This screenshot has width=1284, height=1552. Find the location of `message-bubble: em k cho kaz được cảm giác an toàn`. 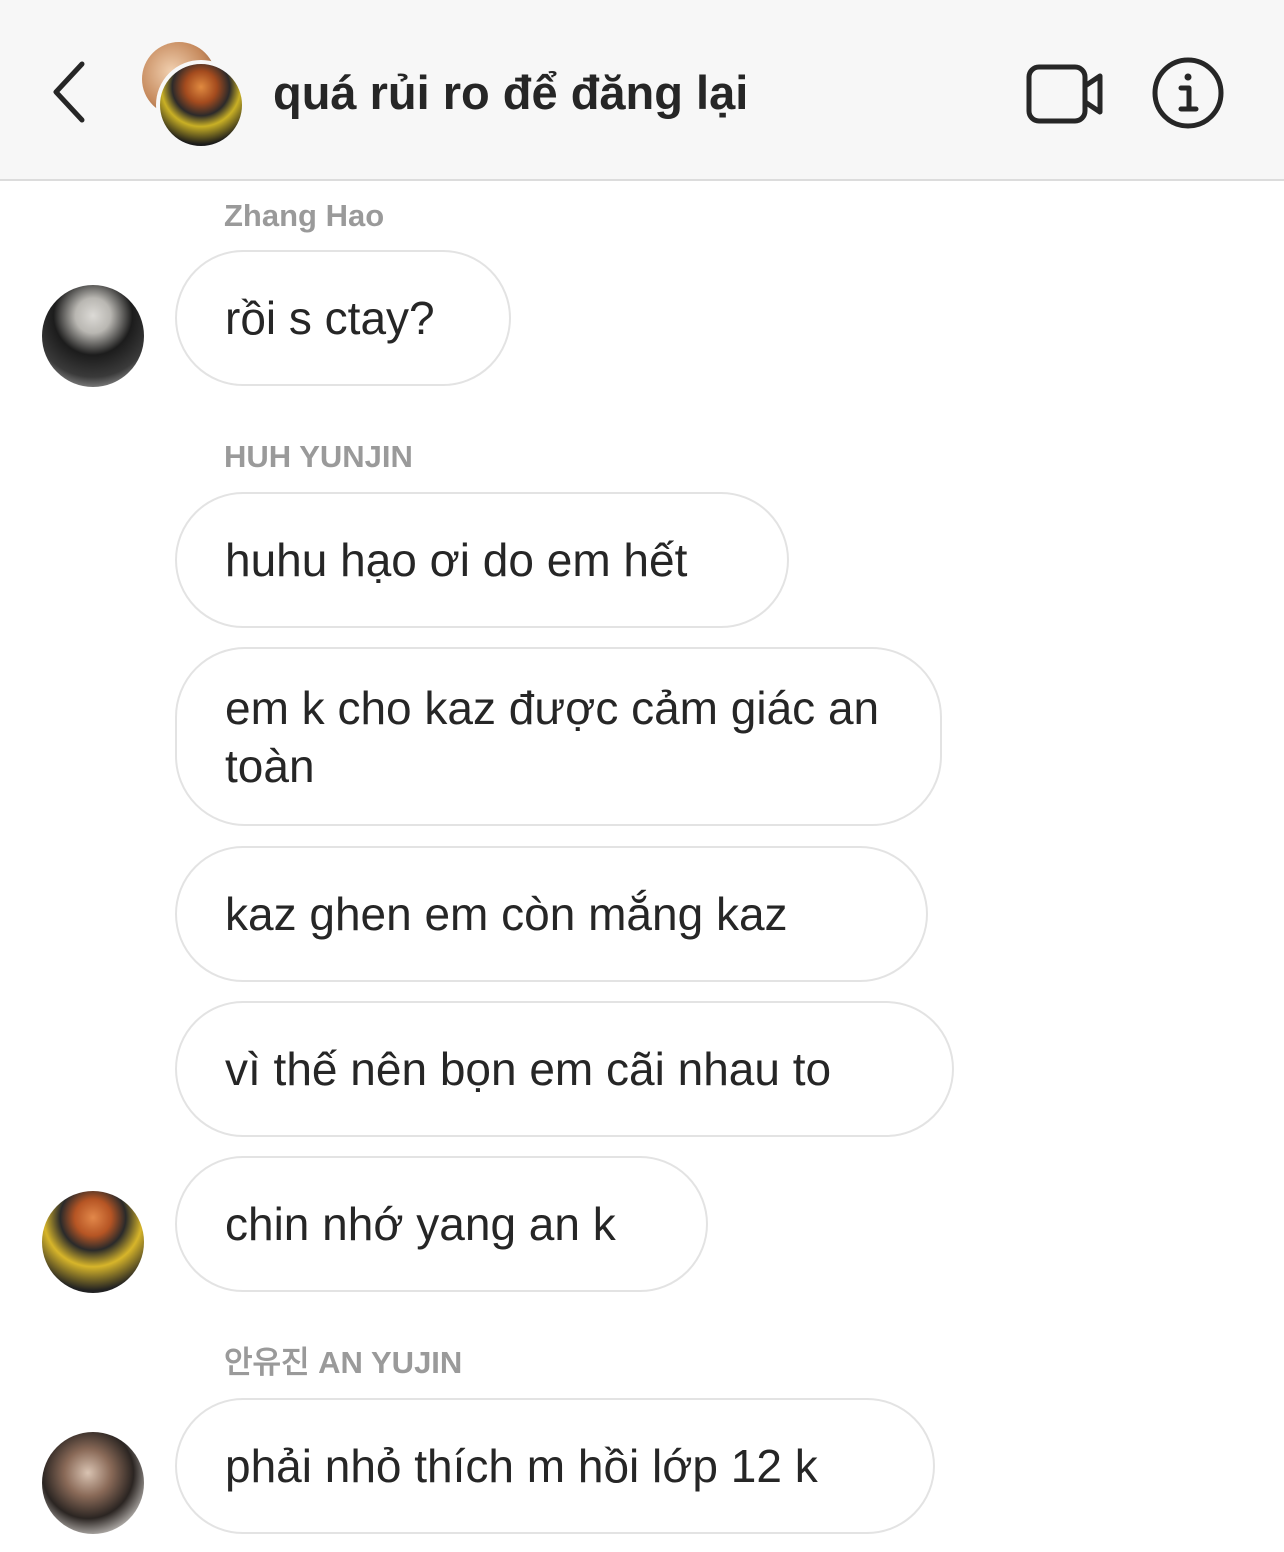

message-bubble: em k cho kaz được cảm giác an toàn is located at coordinates (558, 736).